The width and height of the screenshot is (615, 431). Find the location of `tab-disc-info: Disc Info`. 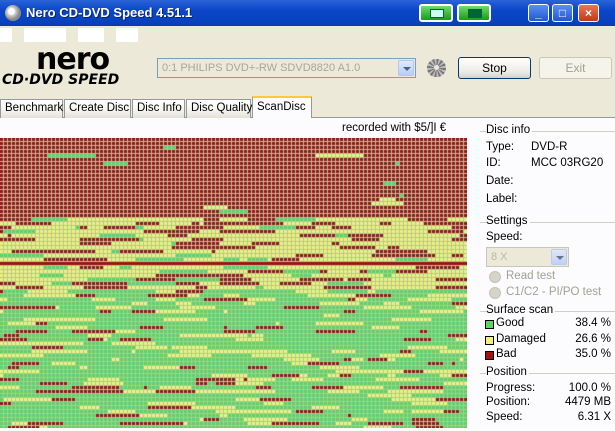

tab-disc-info: Disc Info is located at coordinates (158, 108).